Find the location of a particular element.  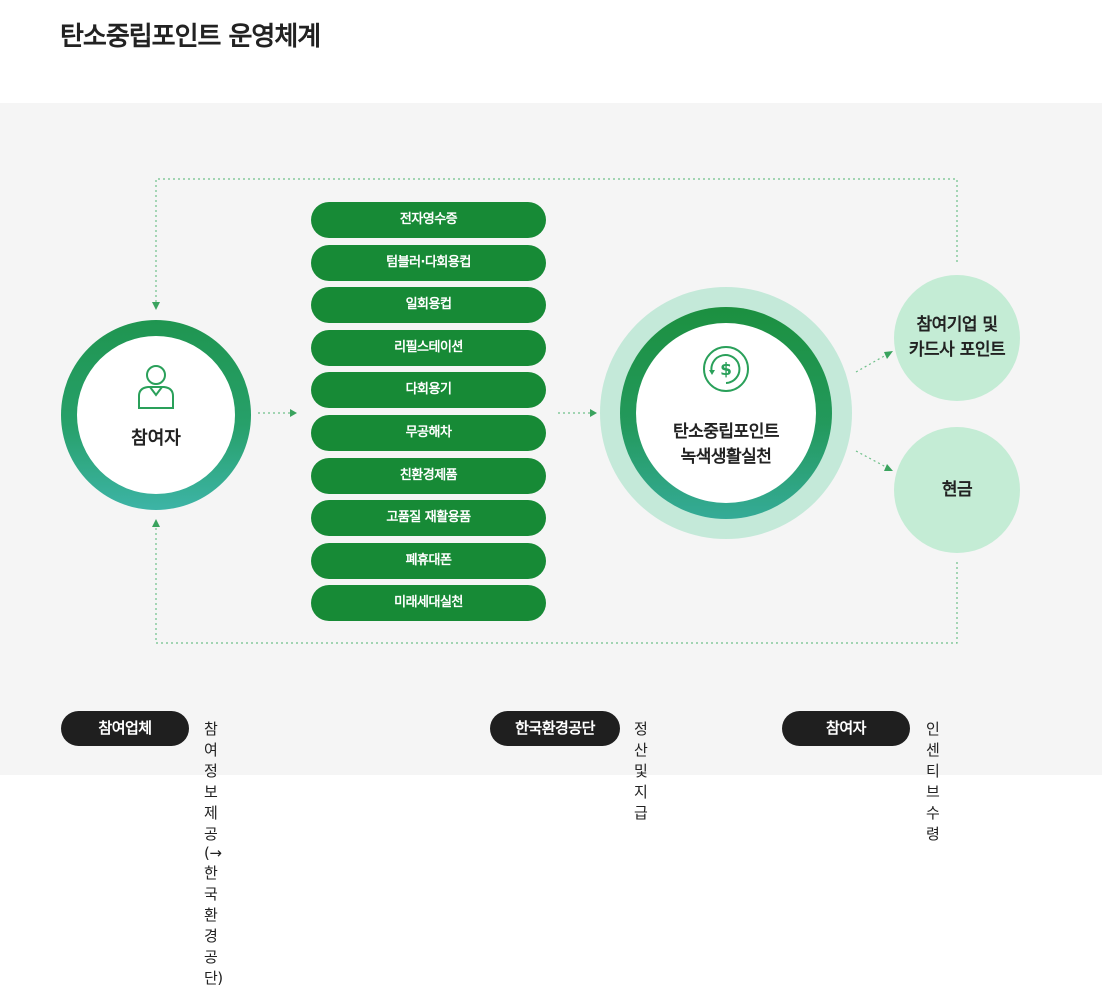

connector-hub-cash is located at coordinates (871, 459).